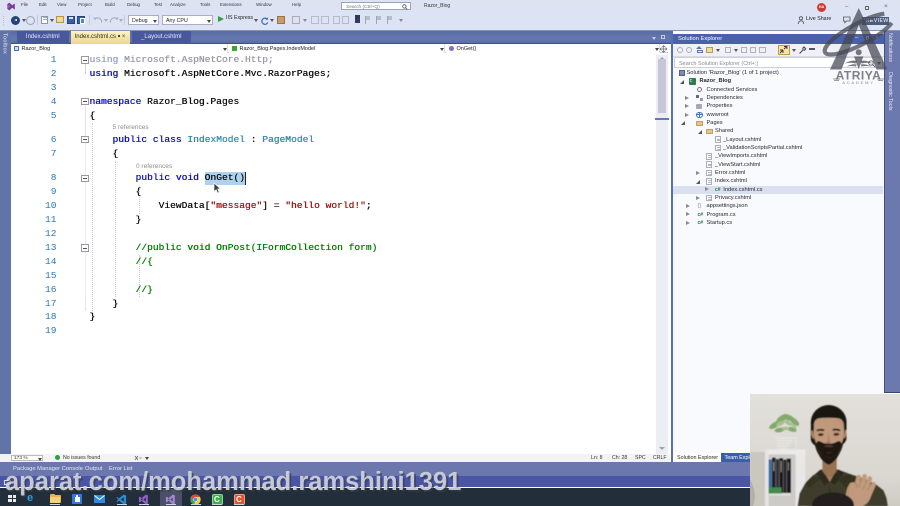 The image size is (900, 506). Describe the element at coordinates (858, 82) in the screenshot. I see `svg-text: ACADEMY` at that location.